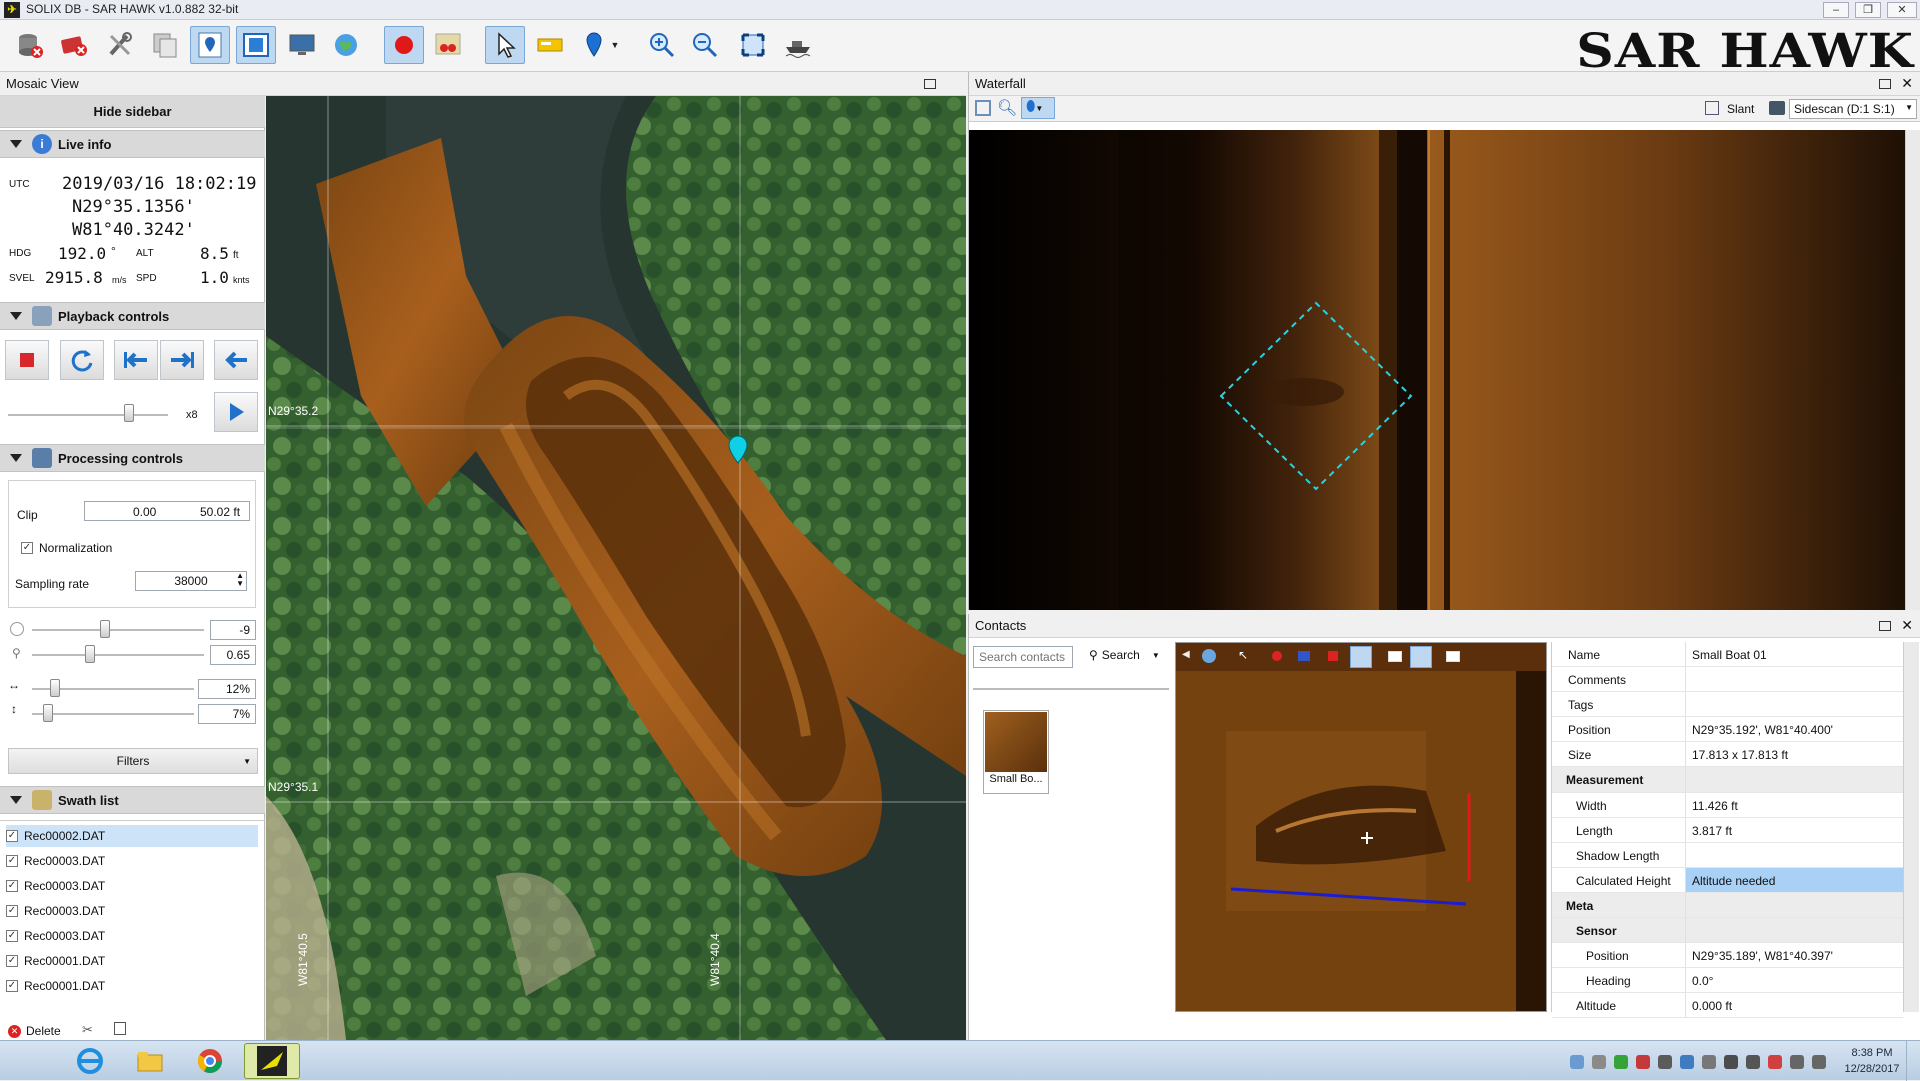 The image size is (1920, 1081). What do you see at coordinates (705, 45) in the screenshot?
I see `zoom-out-button` at bounding box center [705, 45].